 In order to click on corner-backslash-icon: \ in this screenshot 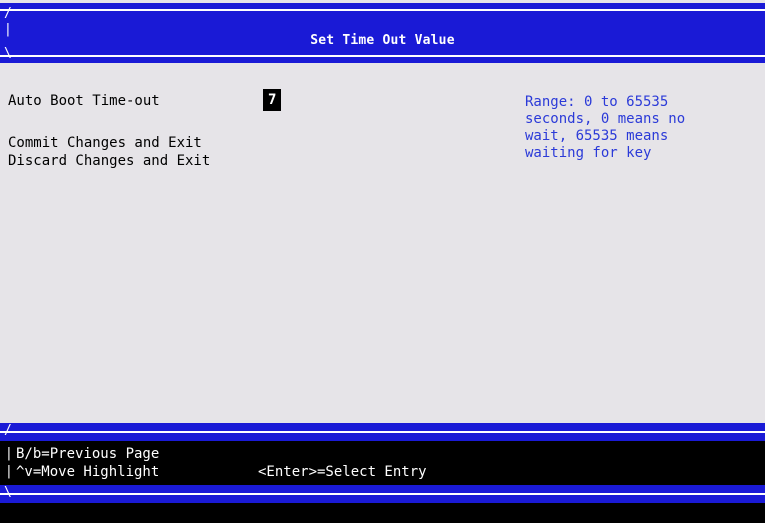, I will do `click(8, 53)`.